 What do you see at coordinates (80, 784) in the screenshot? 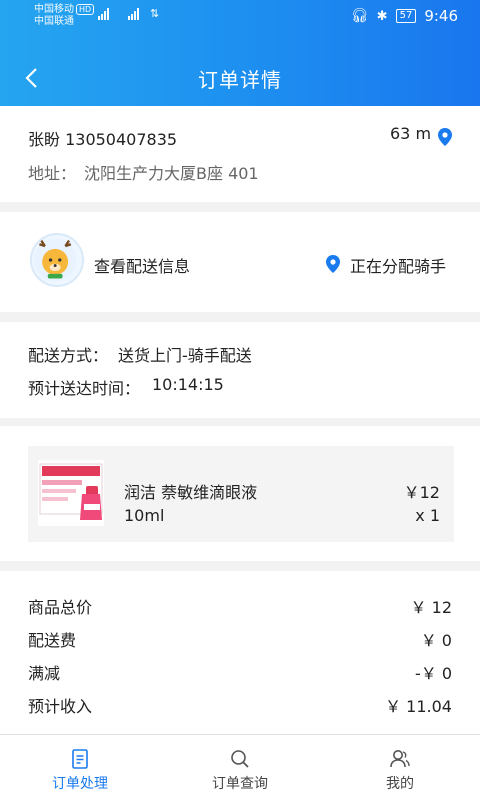
I see `tab-label: 订单处理` at bounding box center [80, 784].